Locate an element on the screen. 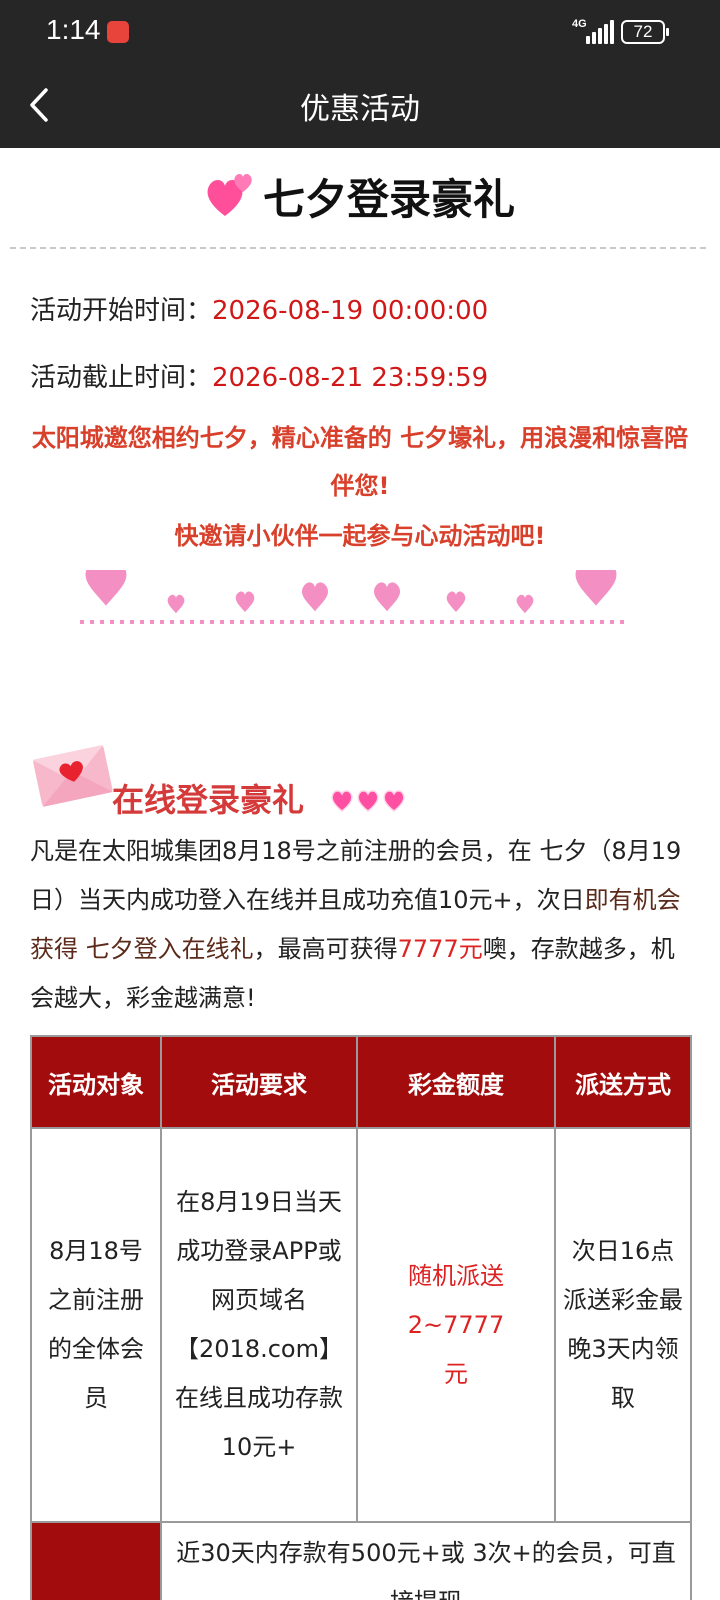 This screenshot has height=1600, width=720. cell-target: 8月18号之前注册的全体会员 is located at coordinates (96, 1325).